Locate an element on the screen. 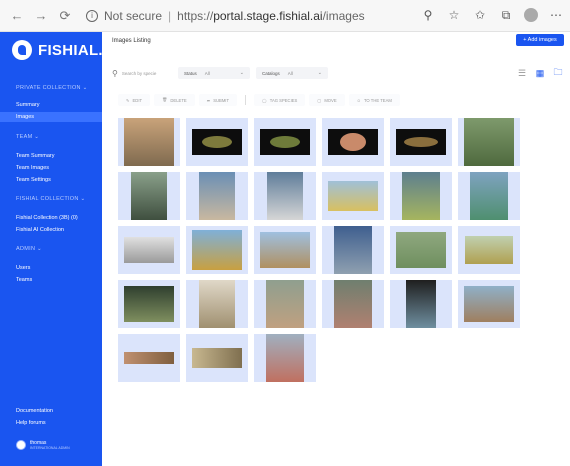 This screenshot has width=570, height=466. profile-avatar-icon is located at coordinates (531, 15).